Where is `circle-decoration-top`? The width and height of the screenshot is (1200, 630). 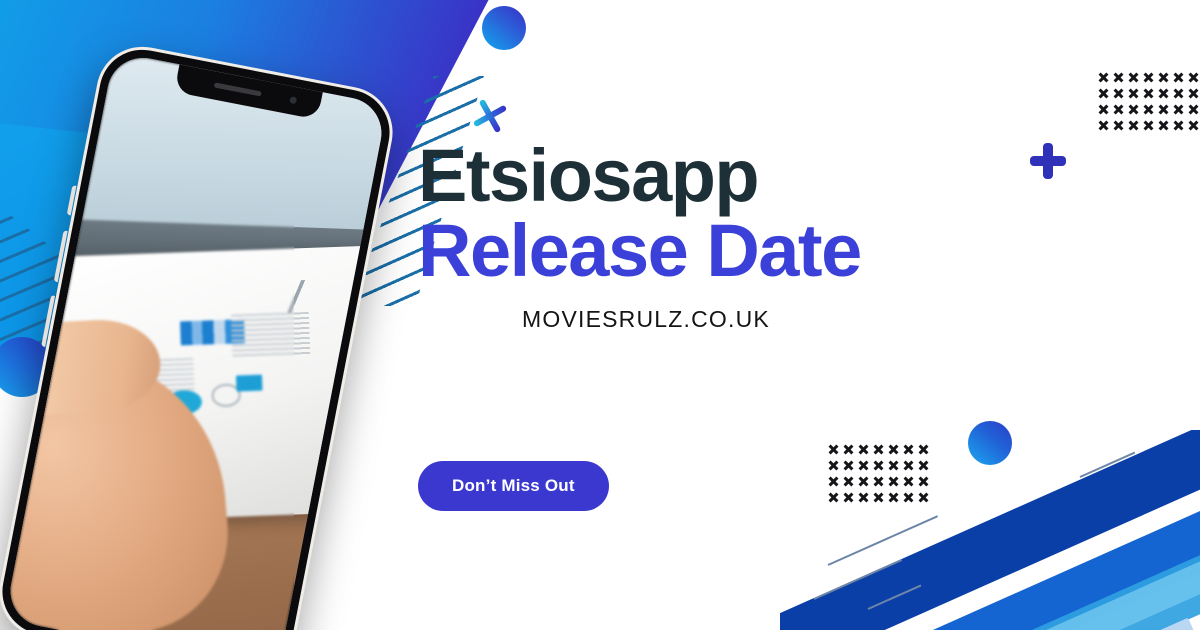 circle-decoration-top is located at coordinates (504, 28).